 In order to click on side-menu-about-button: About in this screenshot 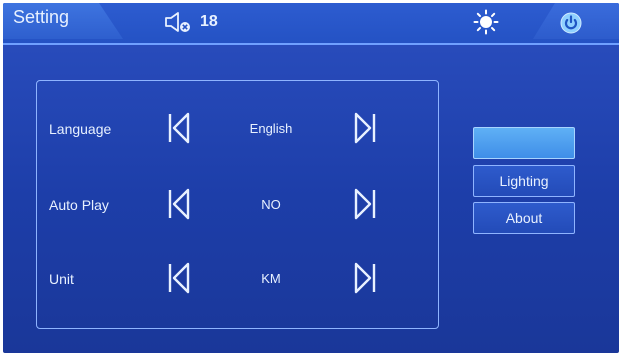, I will do `click(524, 218)`.